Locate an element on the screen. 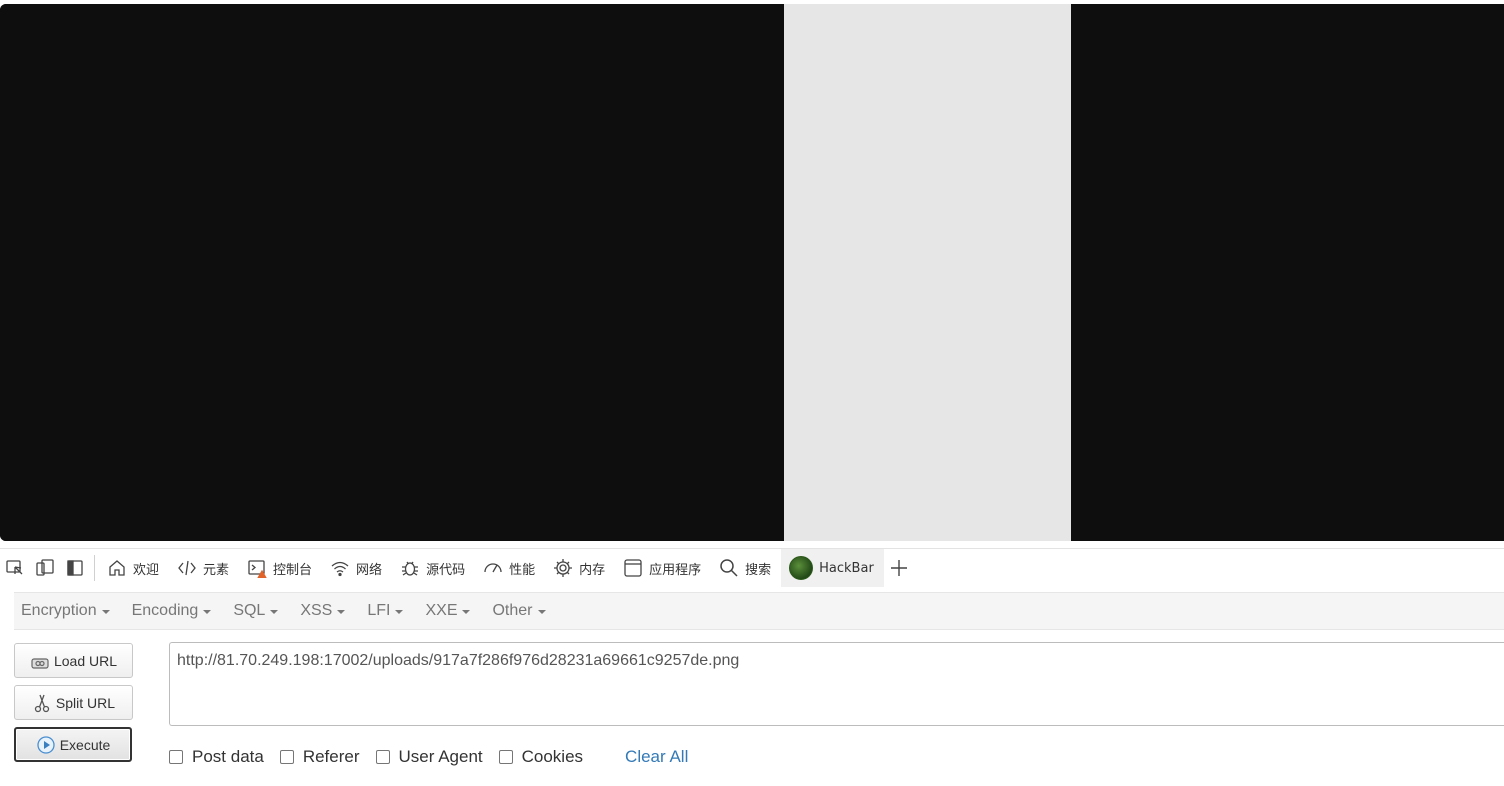  post-data-option: Post data is located at coordinates (216, 757).